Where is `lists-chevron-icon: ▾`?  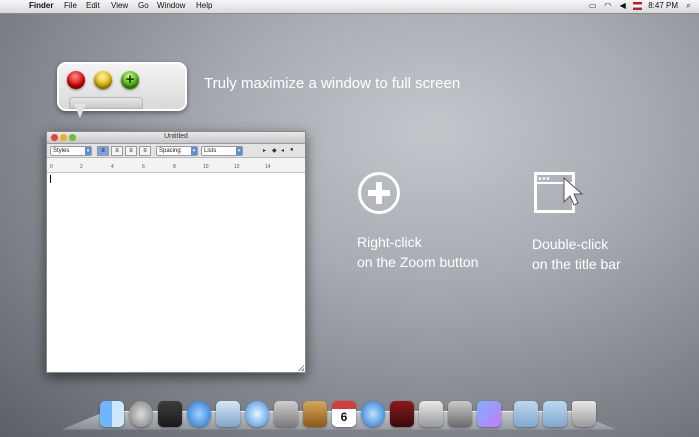 lists-chevron-icon: ▾ is located at coordinates (239, 151).